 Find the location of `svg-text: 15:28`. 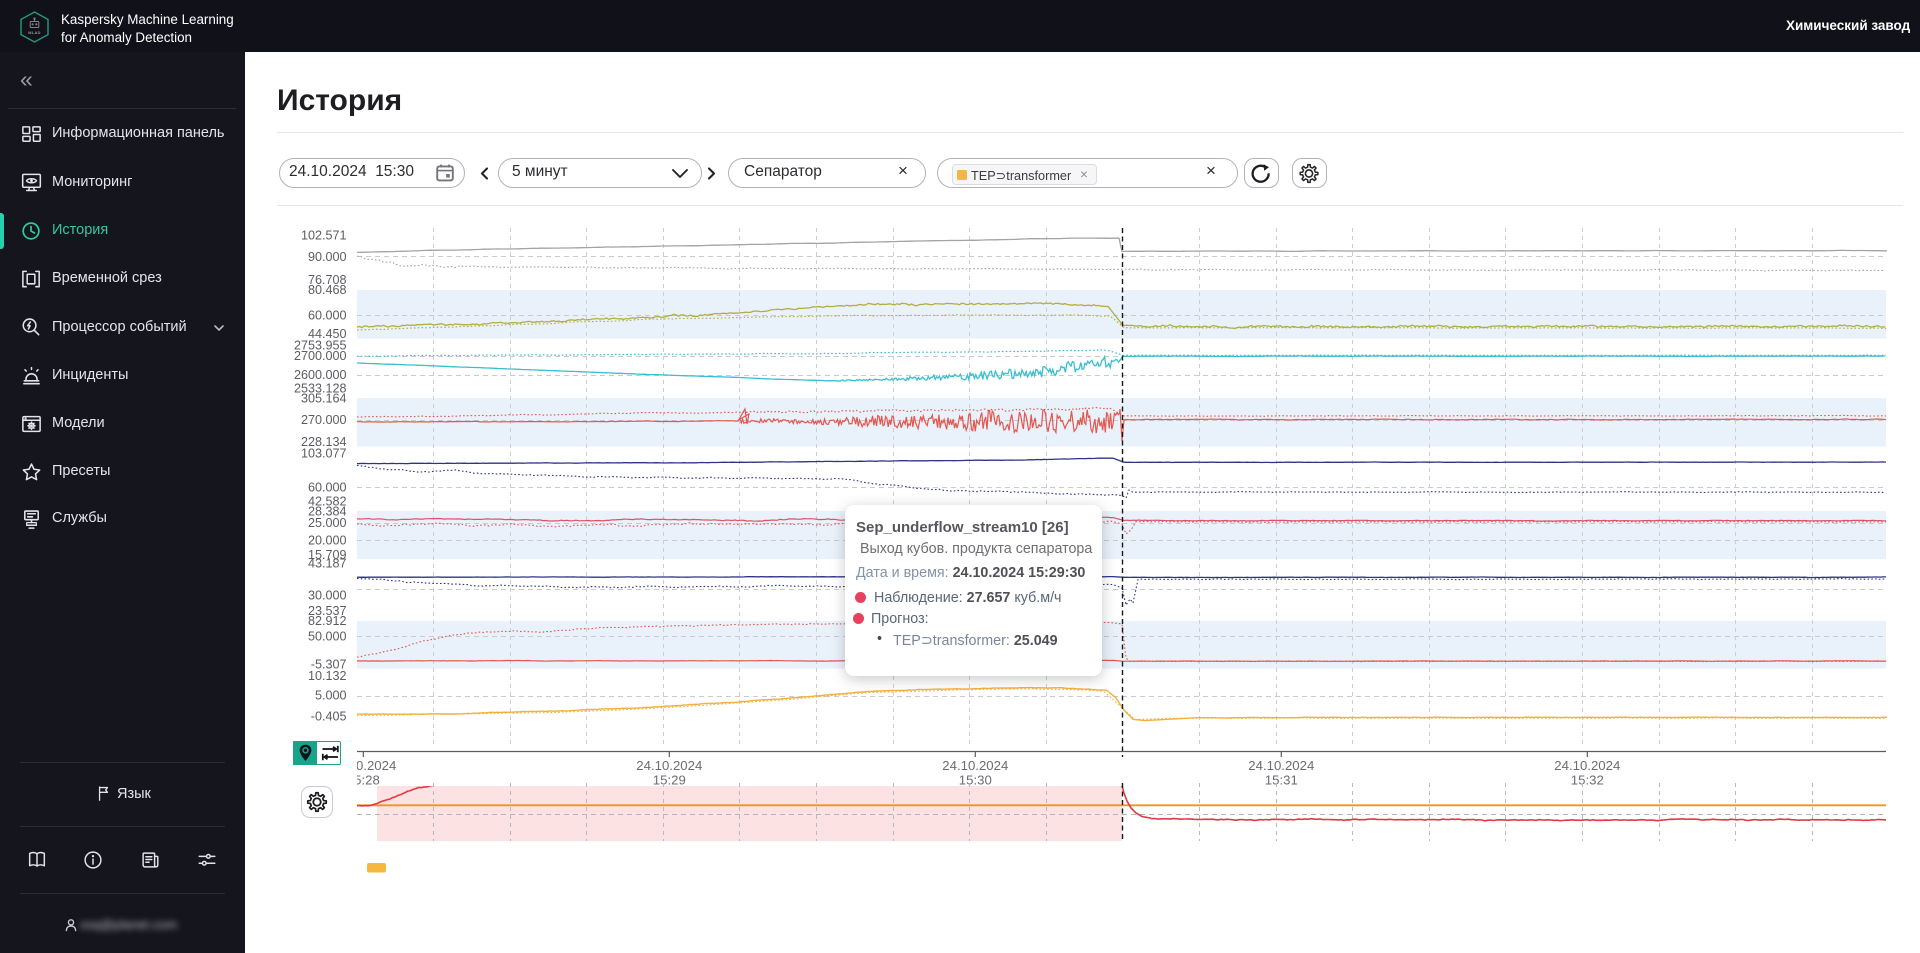

svg-text: 15:28 is located at coordinates (363, 780).